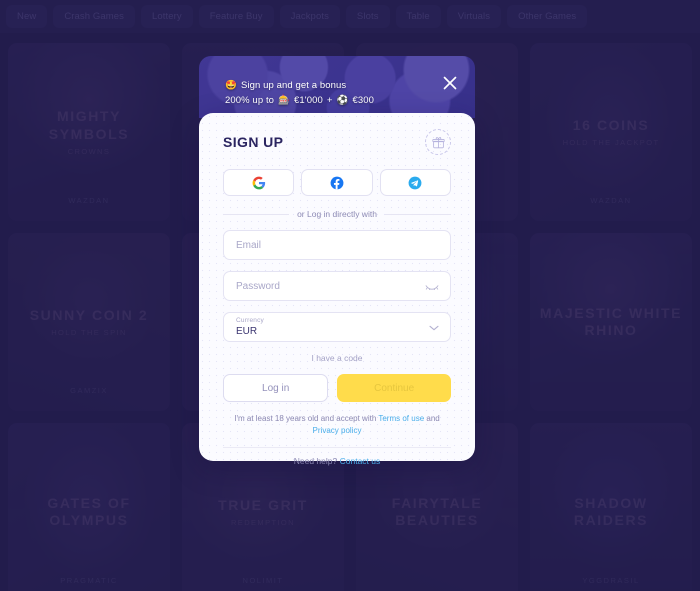 This screenshot has width=700, height=591. Describe the element at coordinates (308, 100) in the screenshot. I see `bonus-amount-1: €1'000` at that location.